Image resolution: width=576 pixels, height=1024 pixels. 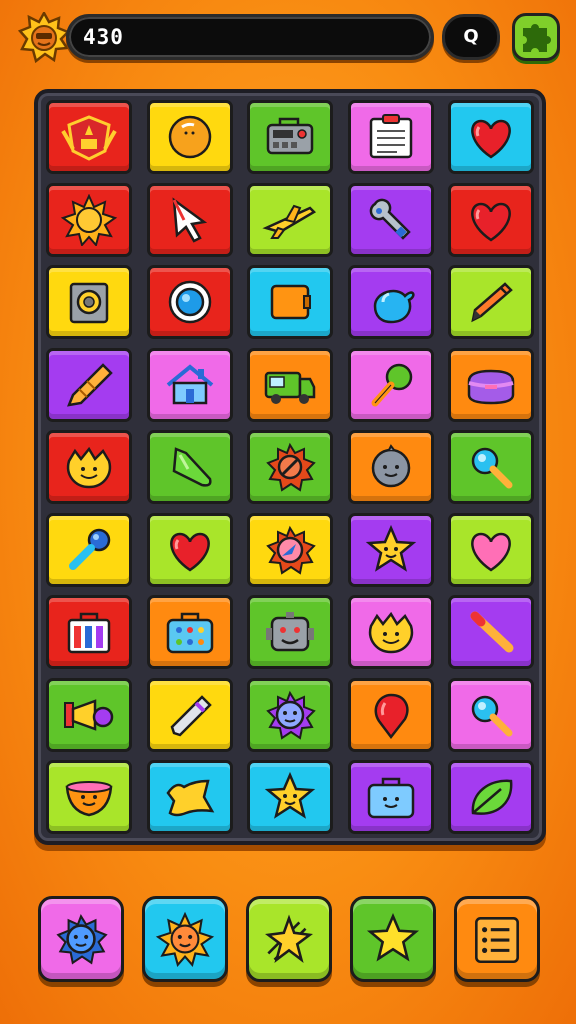 I want to click on board-tile-r2-c1, so click(x=89, y=219).